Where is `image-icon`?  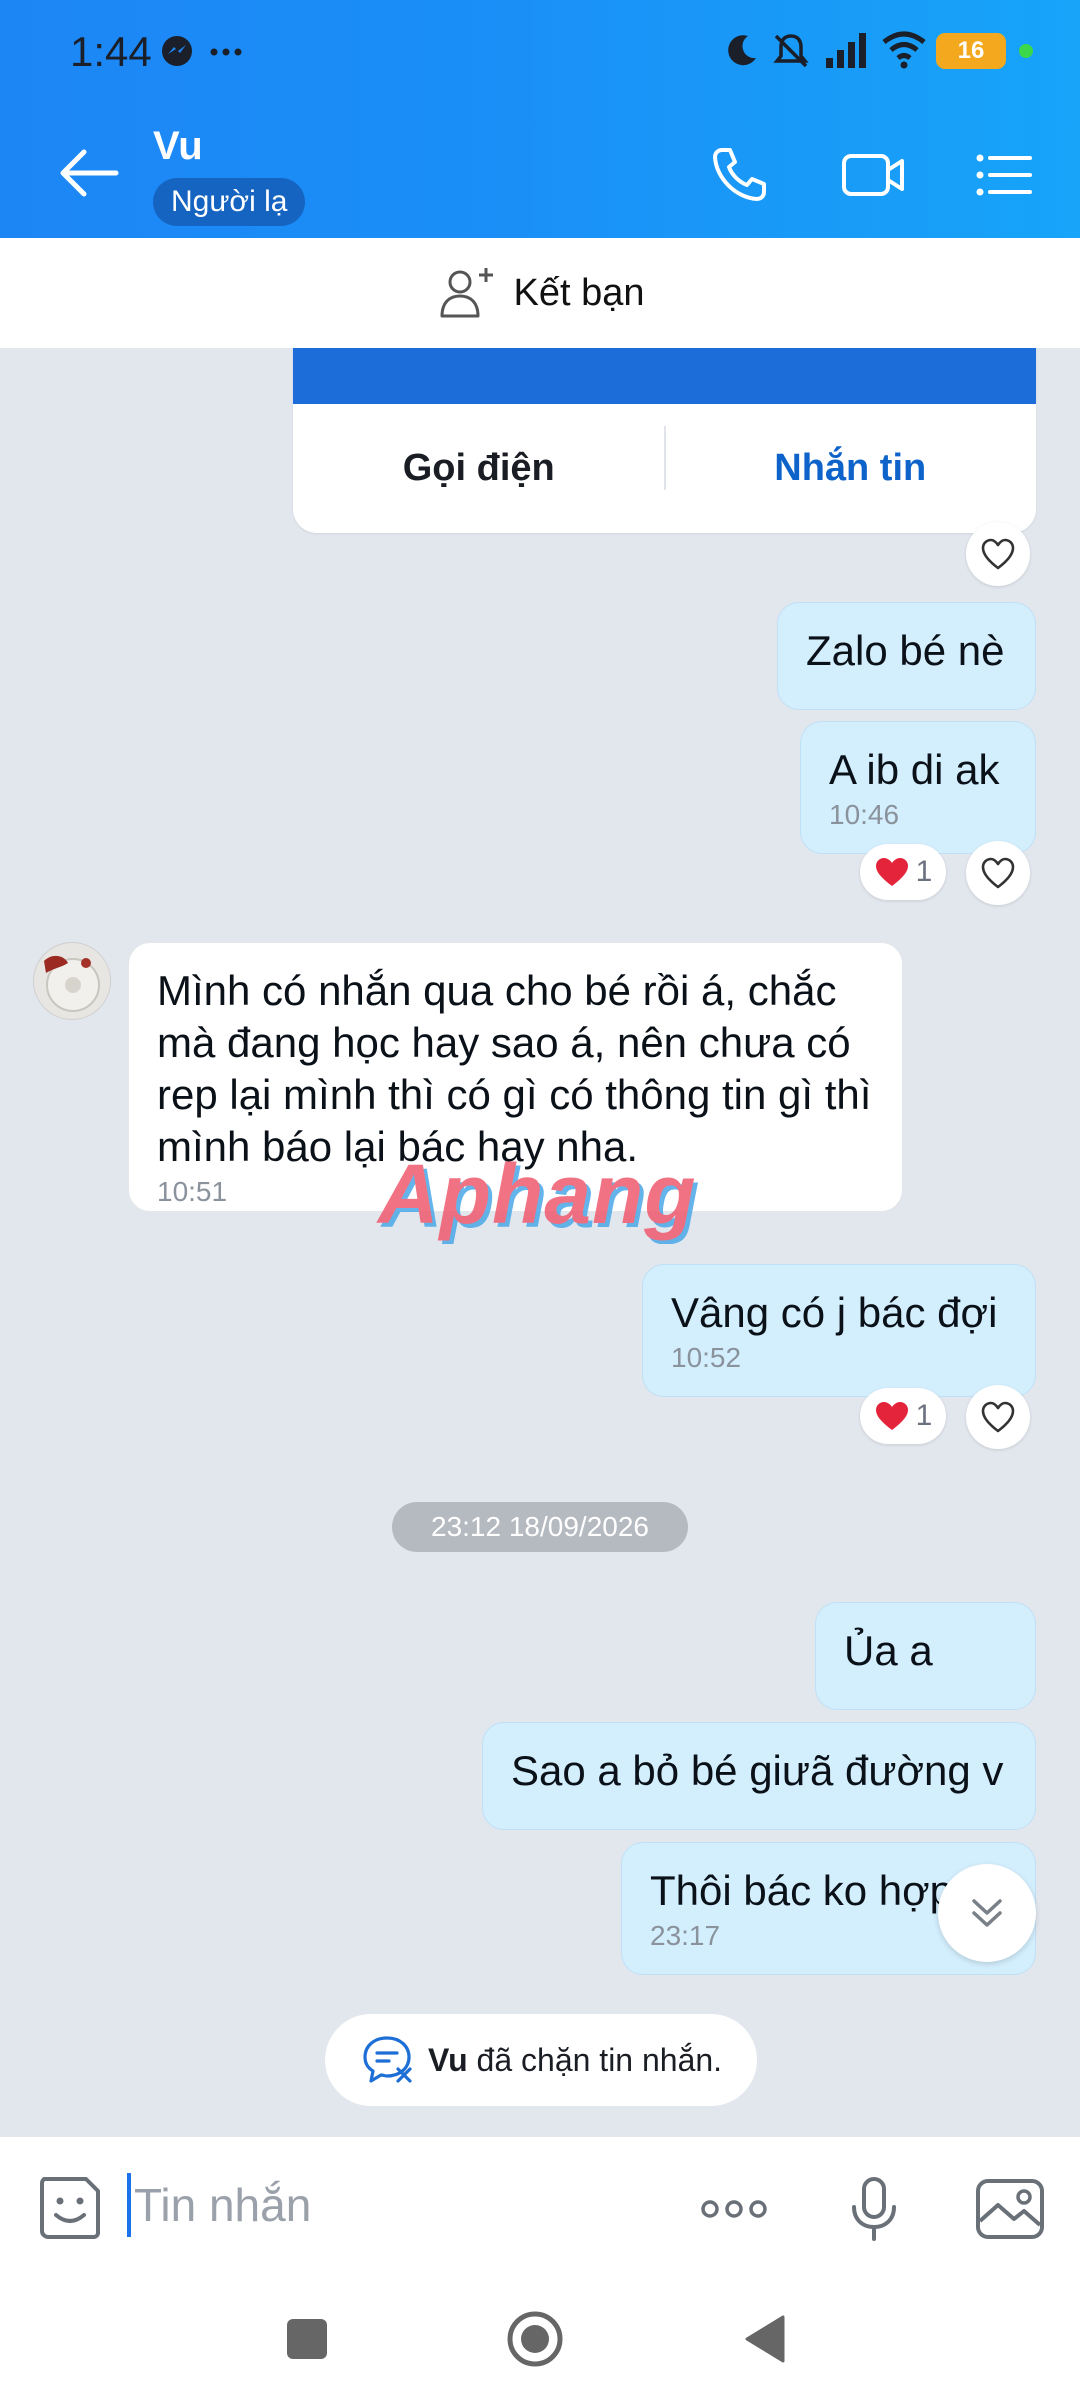
image-icon is located at coordinates (1010, 2209).